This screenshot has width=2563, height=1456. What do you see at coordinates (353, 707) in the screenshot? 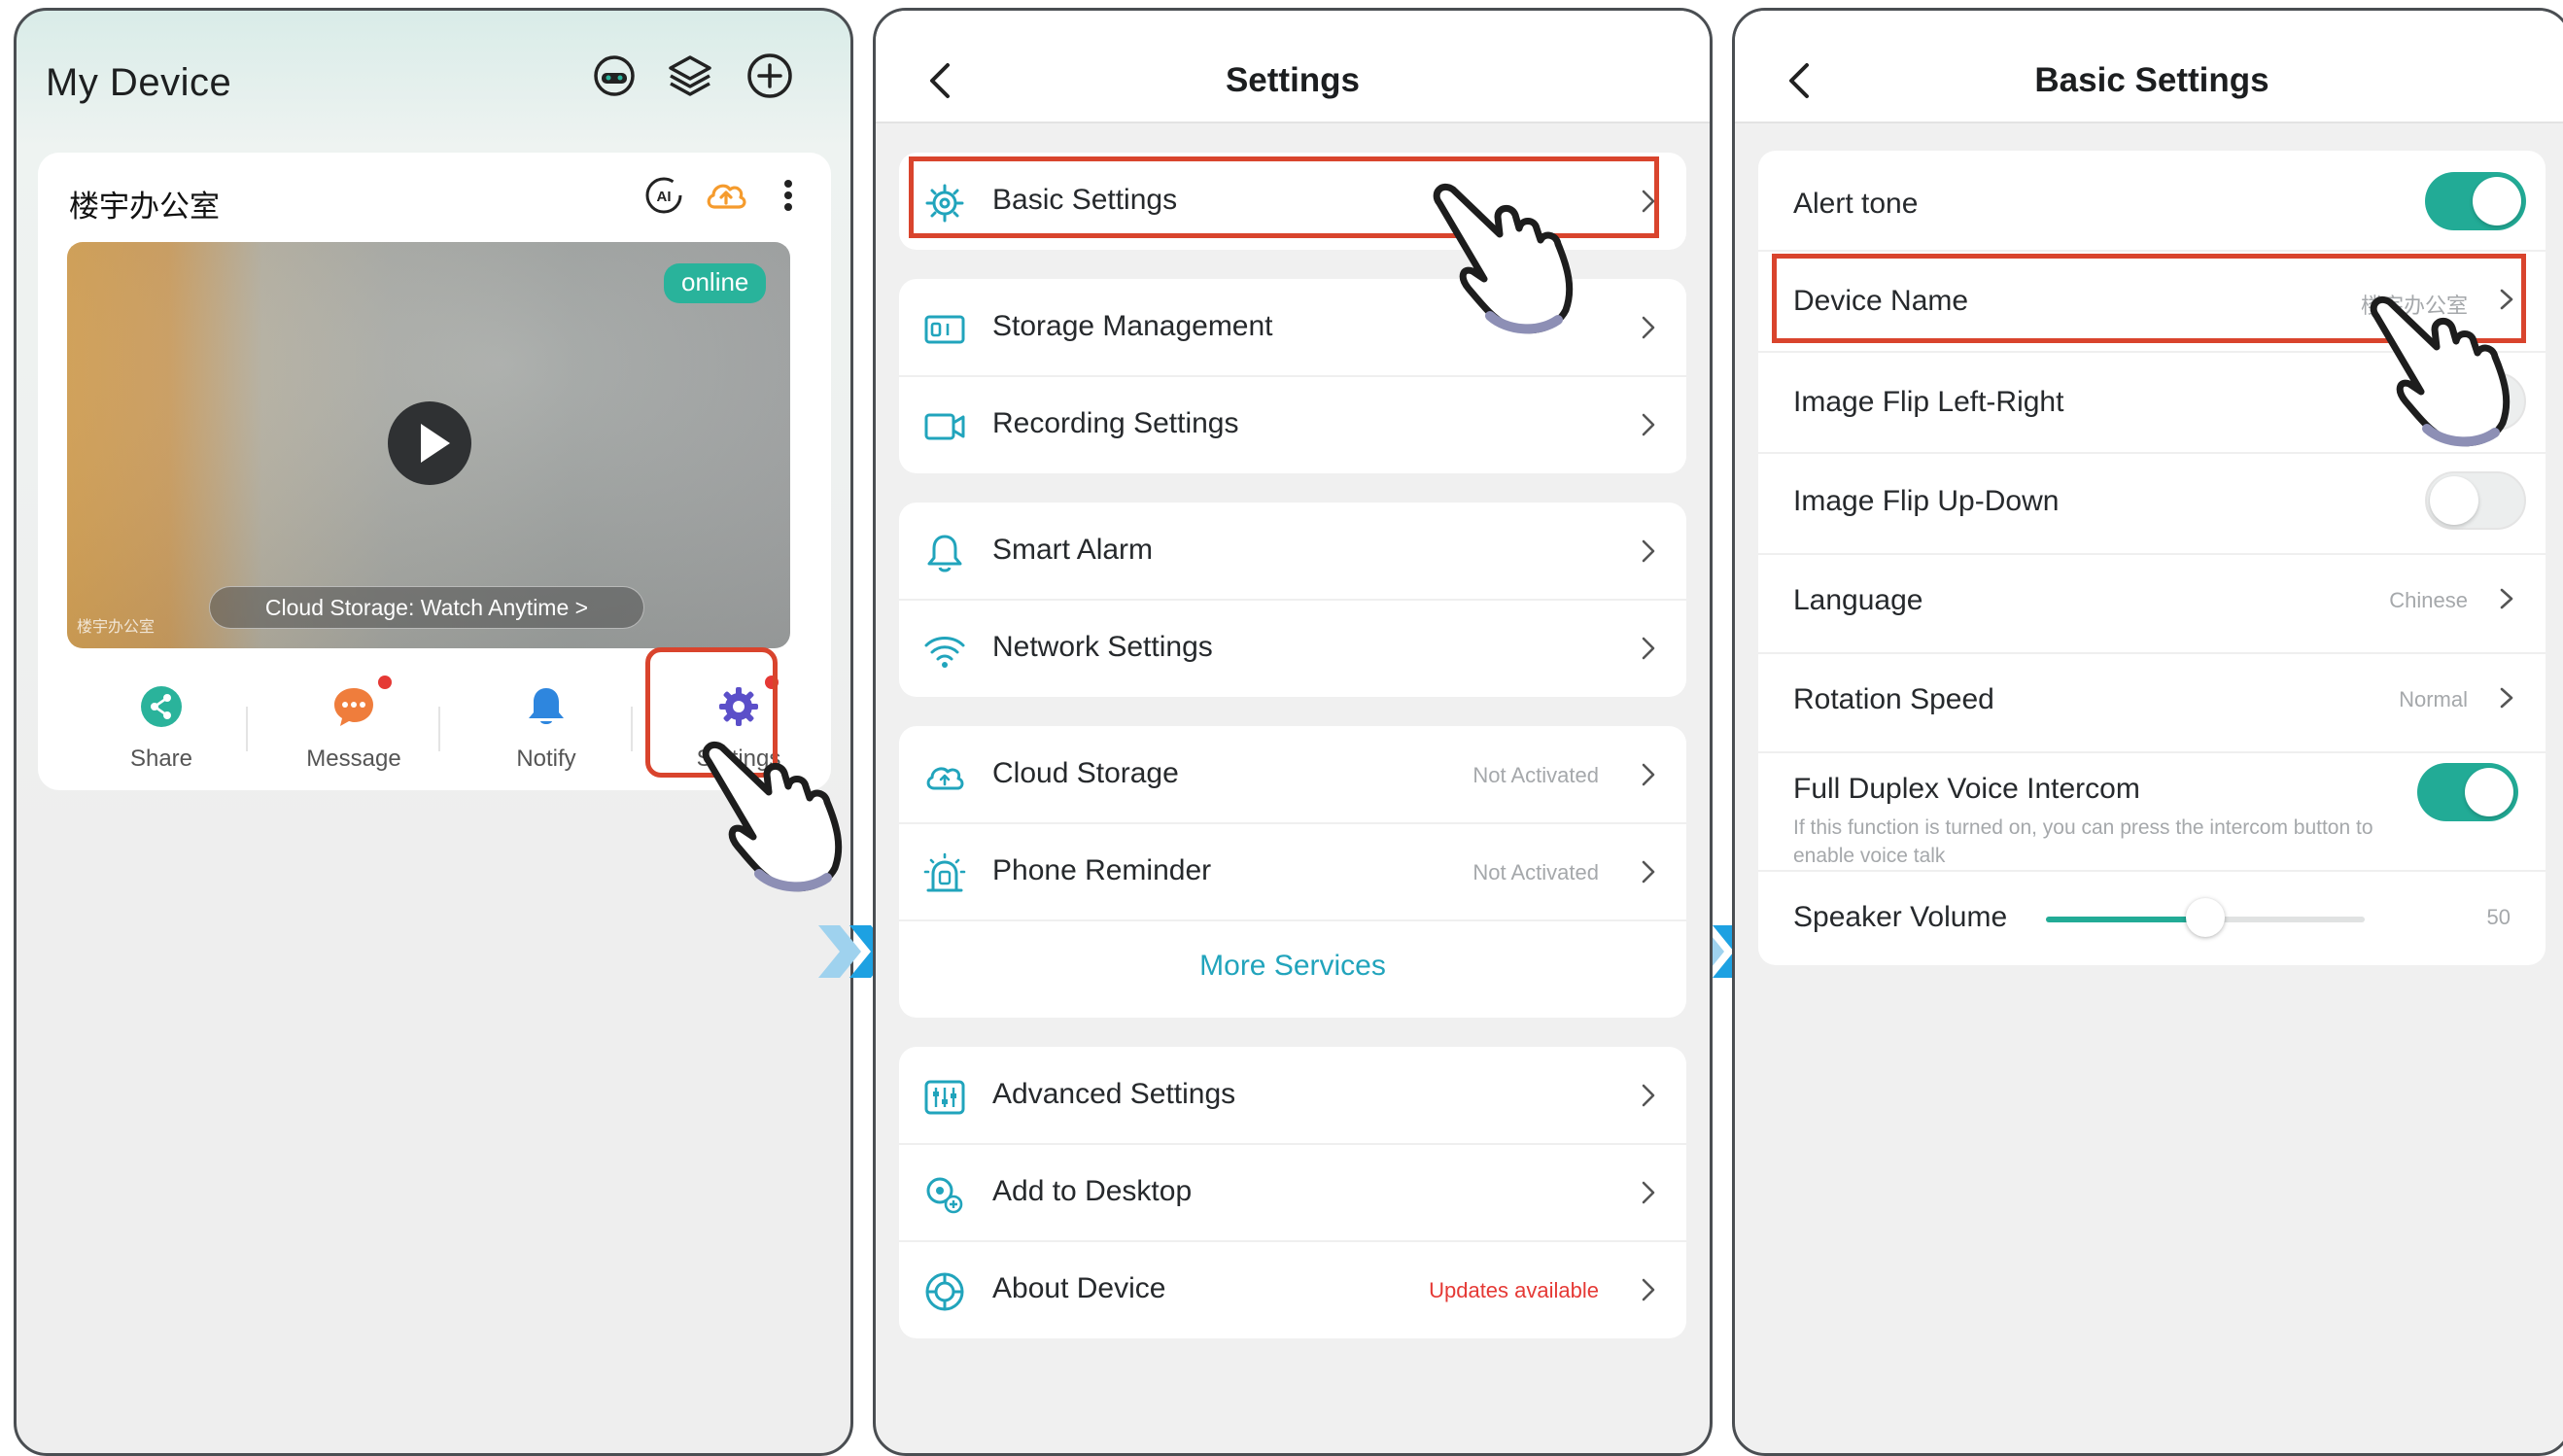
I see `message-icon` at bounding box center [353, 707].